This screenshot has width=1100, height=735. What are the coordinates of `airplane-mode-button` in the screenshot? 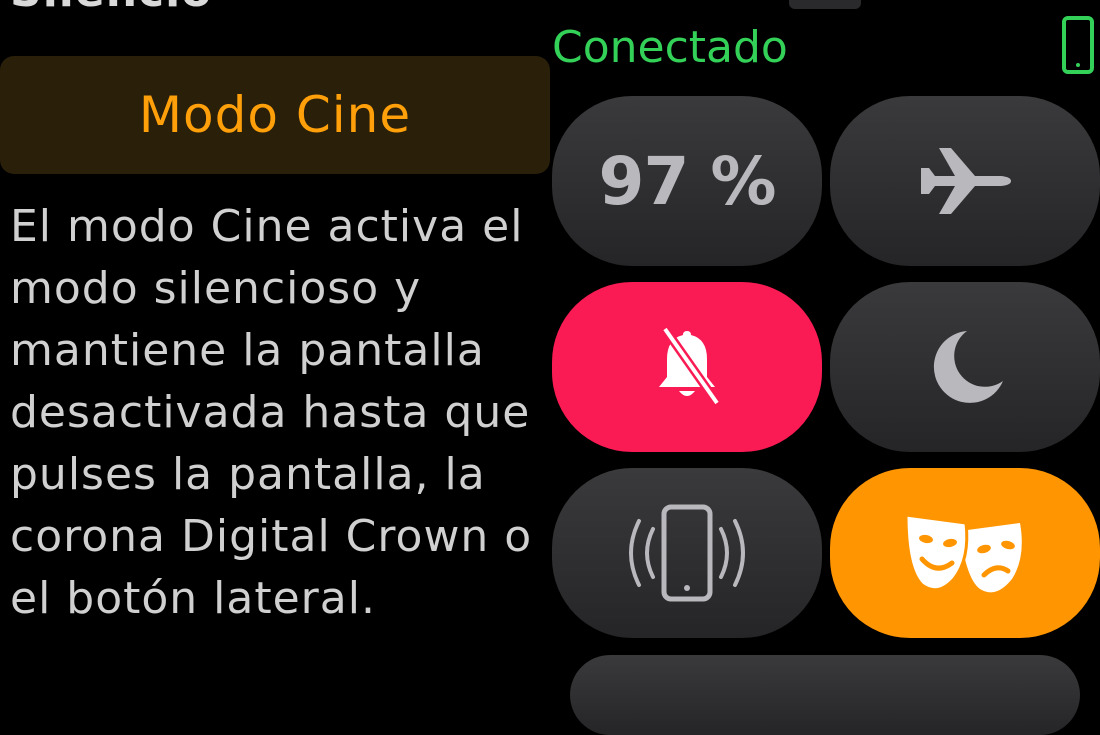 It's located at (965, 181).